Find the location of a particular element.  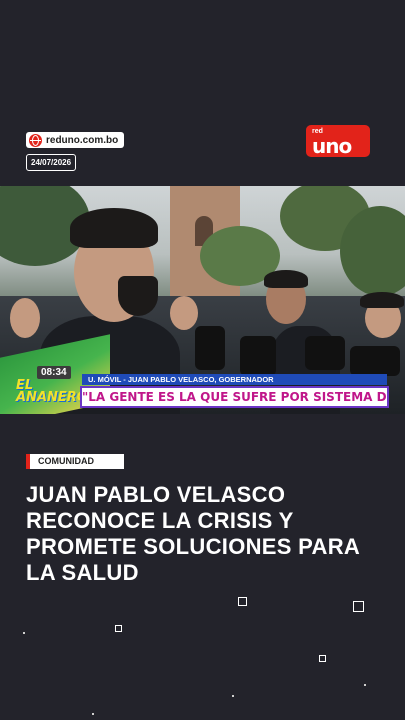

logo-big-text: uno is located at coordinates (332, 146).